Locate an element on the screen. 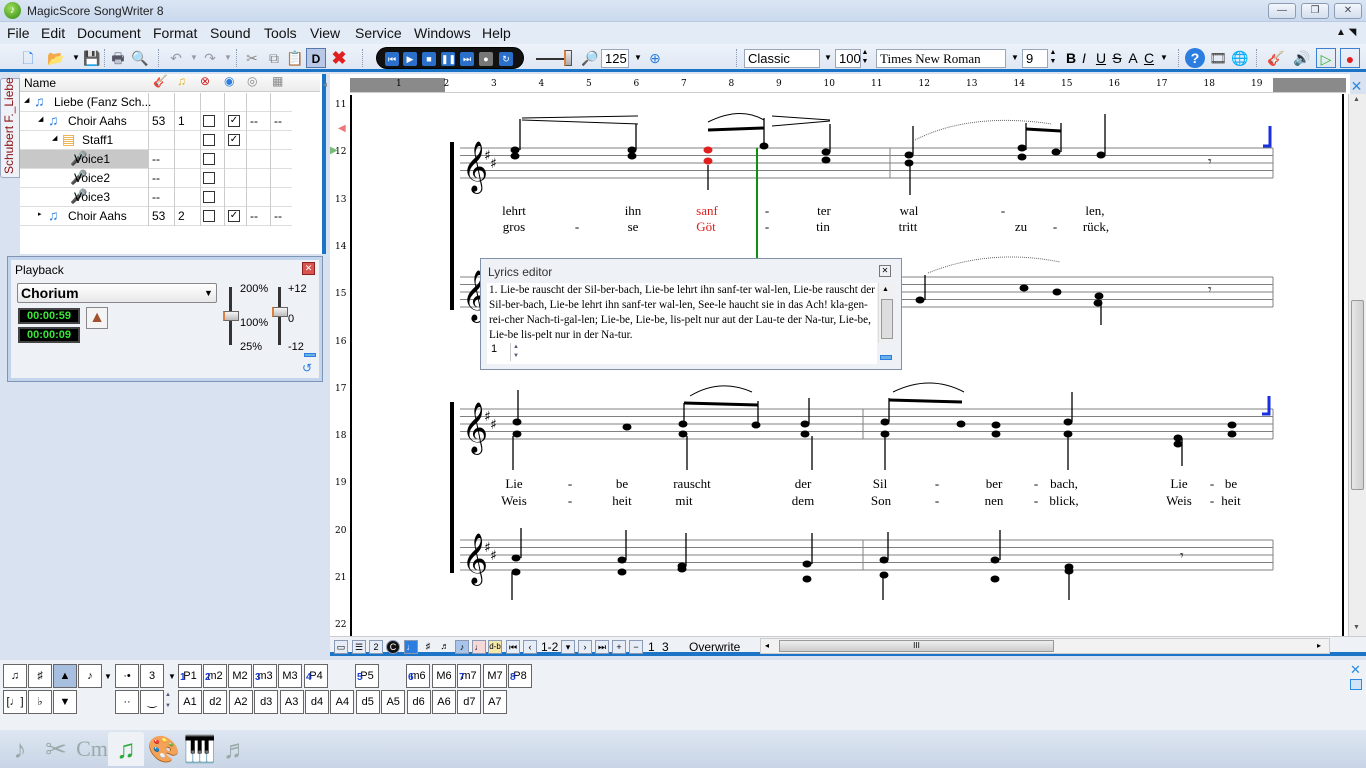 Image resolution: width=1366 pixels, height=768 pixels. list-view-icon: ☰ is located at coordinates (359, 647).